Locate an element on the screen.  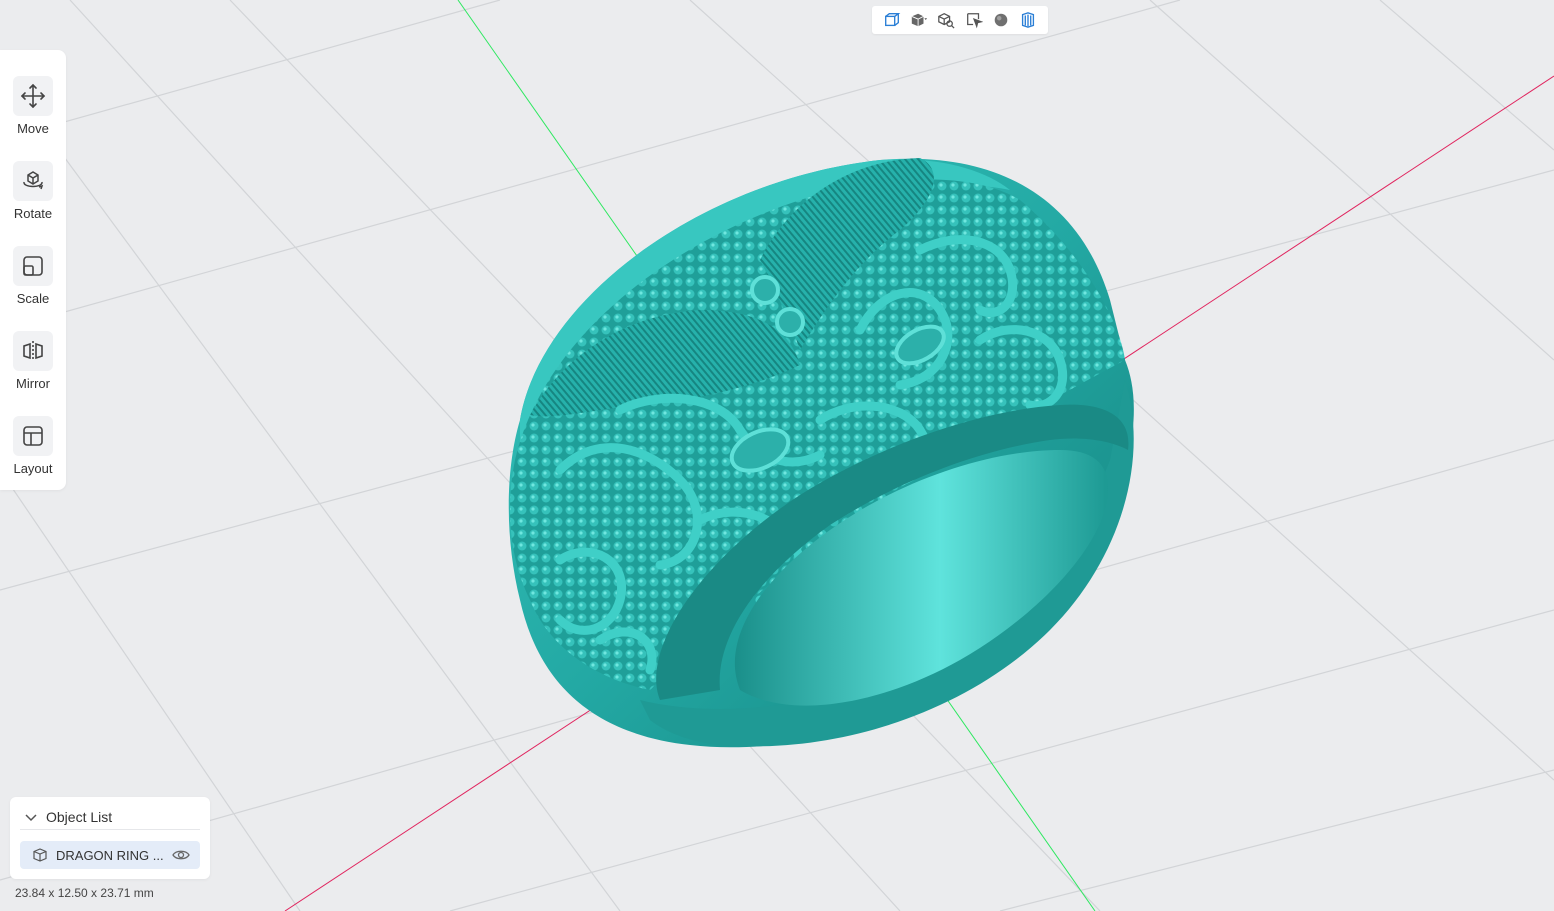
eye-icon is located at coordinates (181, 855).